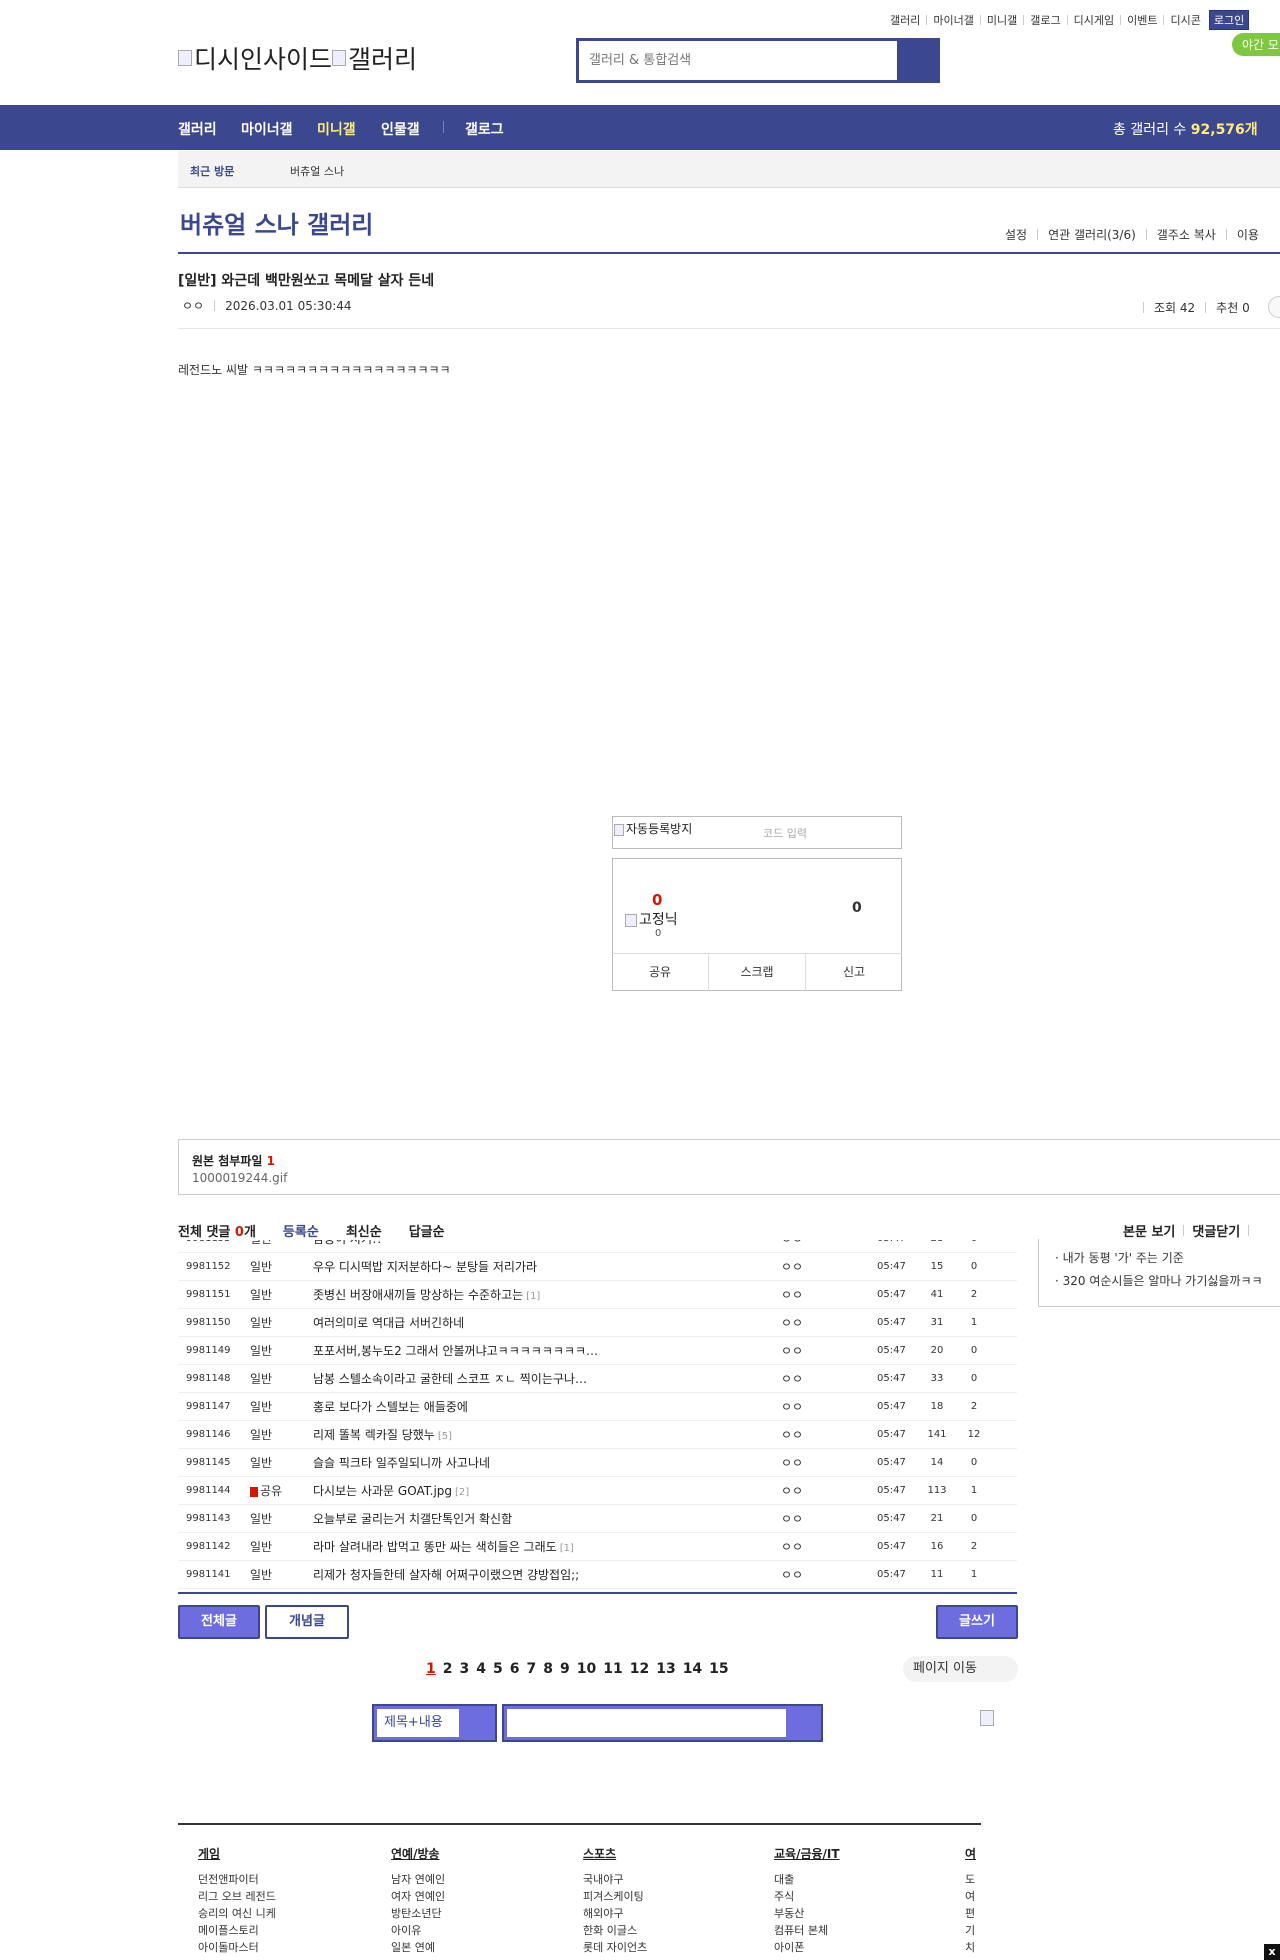 The height and width of the screenshot is (1960, 1280). What do you see at coordinates (639, 1669) in the screenshot?
I see `page-link: 12` at bounding box center [639, 1669].